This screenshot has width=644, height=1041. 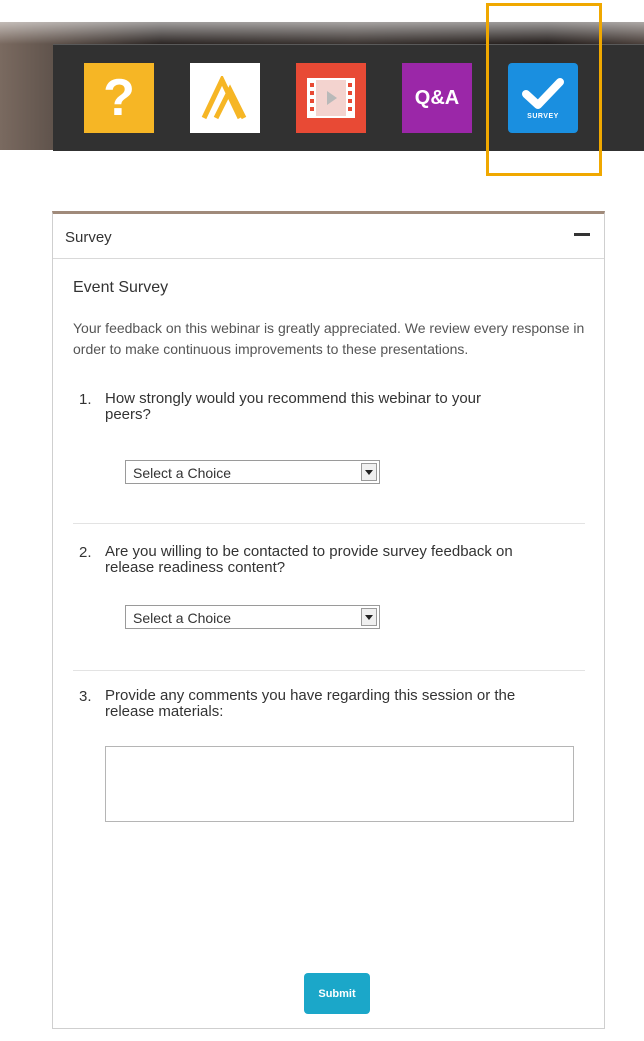 I want to click on film-strip-icon, so click(x=331, y=98).